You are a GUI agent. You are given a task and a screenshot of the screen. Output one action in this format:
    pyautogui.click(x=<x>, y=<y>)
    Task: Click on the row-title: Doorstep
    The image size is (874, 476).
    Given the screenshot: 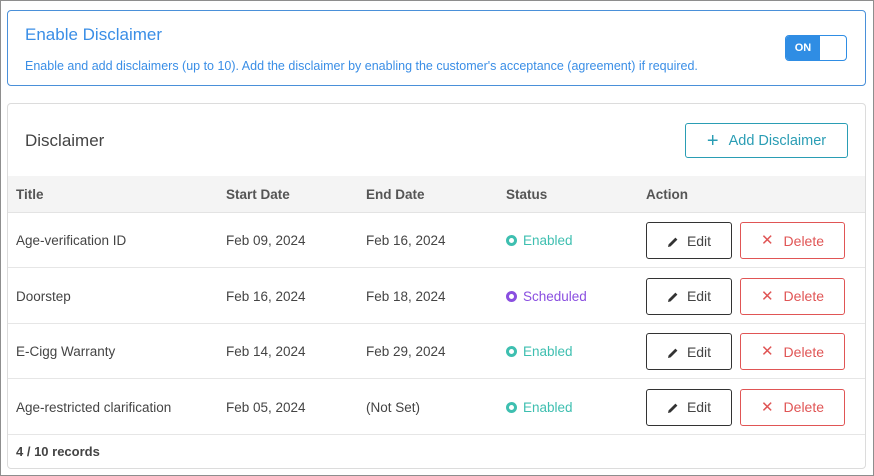 What is the action you would take?
    pyautogui.click(x=43, y=296)
    